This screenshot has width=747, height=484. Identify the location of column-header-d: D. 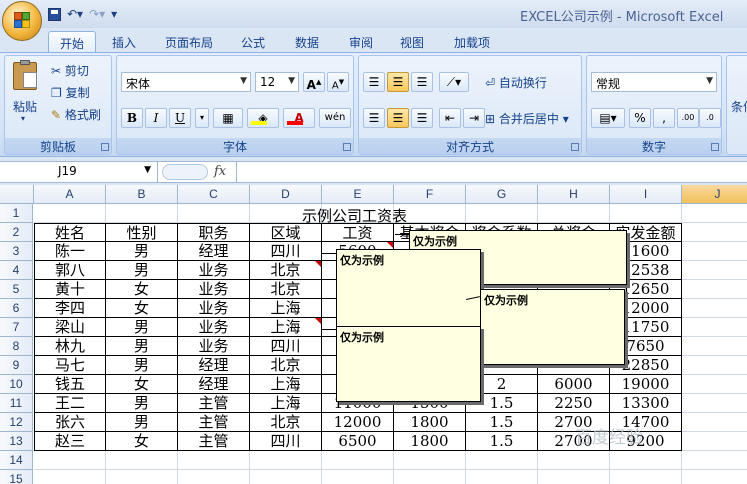
(286, 194).